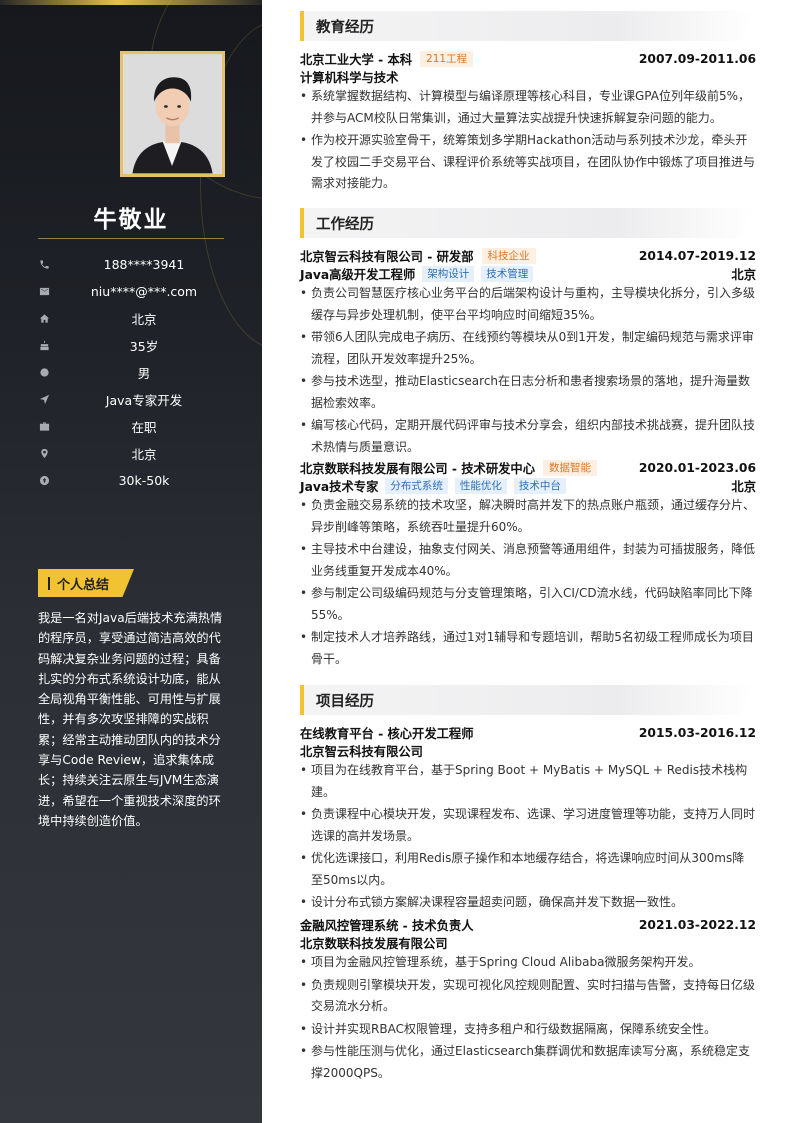  Describe the element at coordinates (507, 274) in the screenshot. I see `skill-tag: 技术管理` at that location.